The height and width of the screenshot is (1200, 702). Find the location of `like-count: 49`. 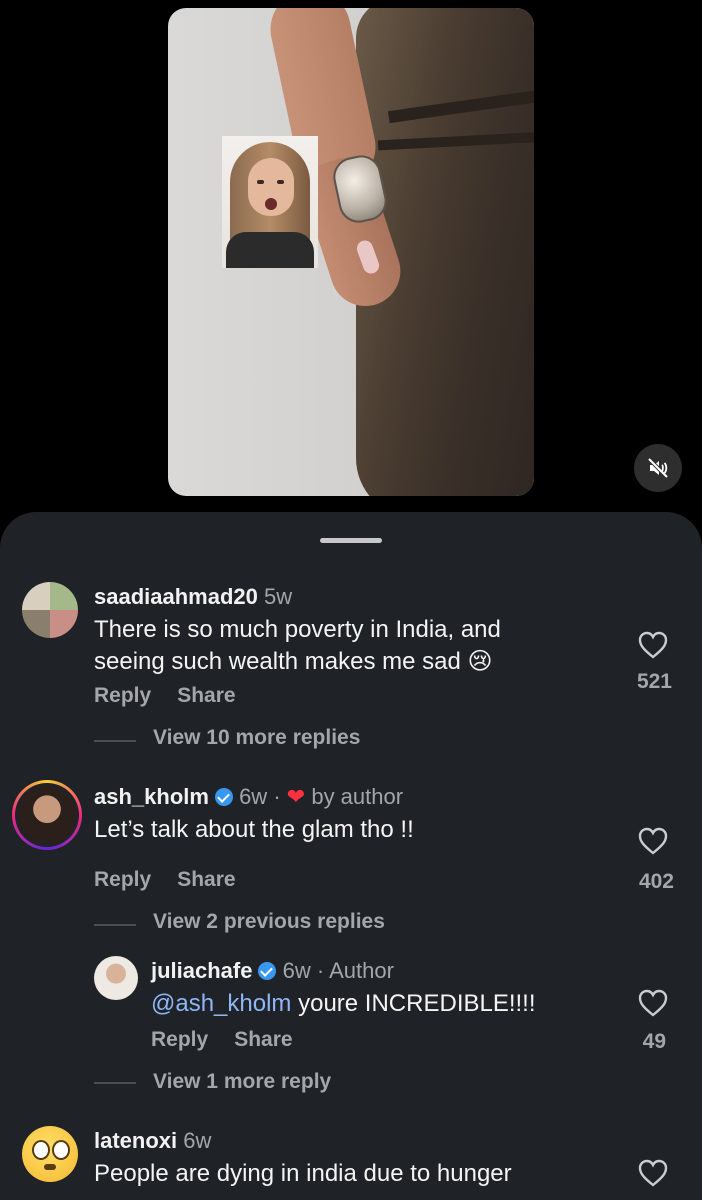

like-count: 49 is located at coordinates (654, 1041).